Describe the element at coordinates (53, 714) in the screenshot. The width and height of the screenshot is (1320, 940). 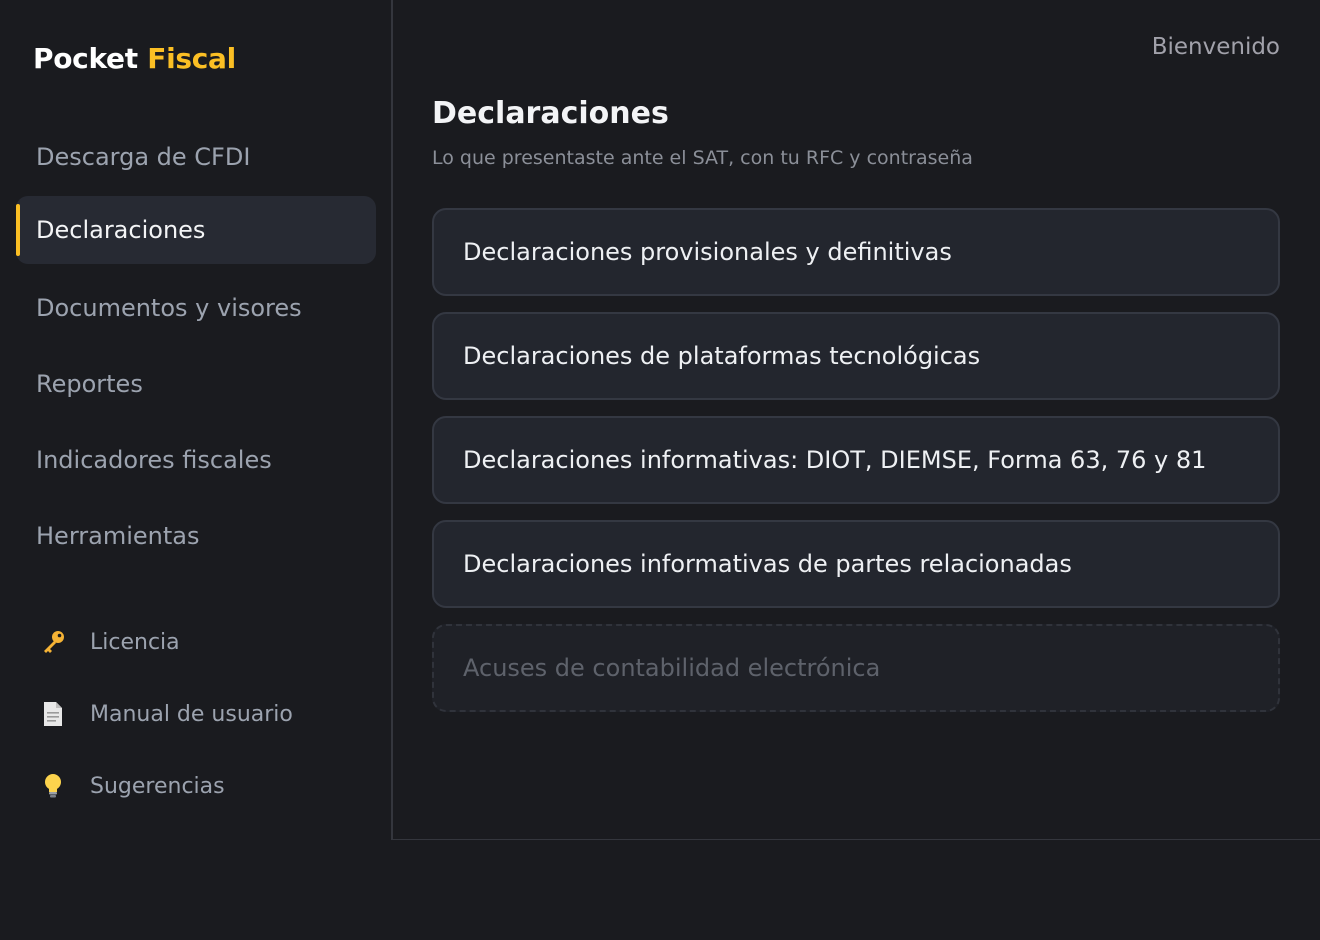
I see `document-icon` at that location.